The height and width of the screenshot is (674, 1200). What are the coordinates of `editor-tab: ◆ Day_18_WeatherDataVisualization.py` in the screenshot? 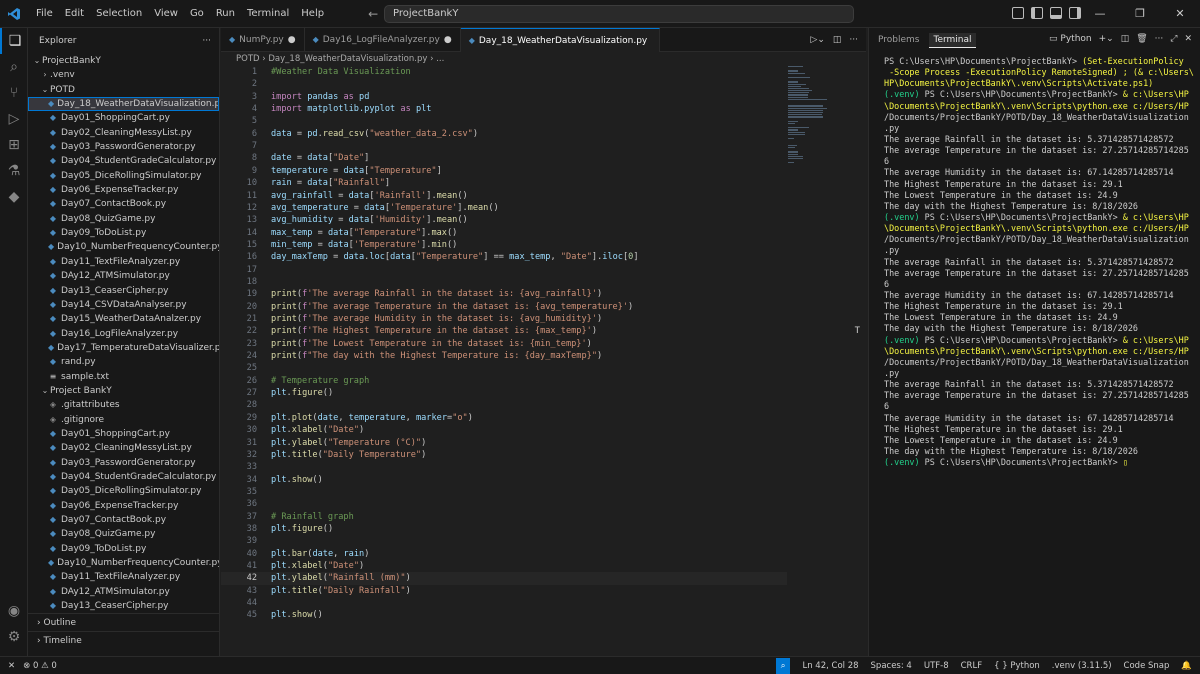 It's located at (560, 40).